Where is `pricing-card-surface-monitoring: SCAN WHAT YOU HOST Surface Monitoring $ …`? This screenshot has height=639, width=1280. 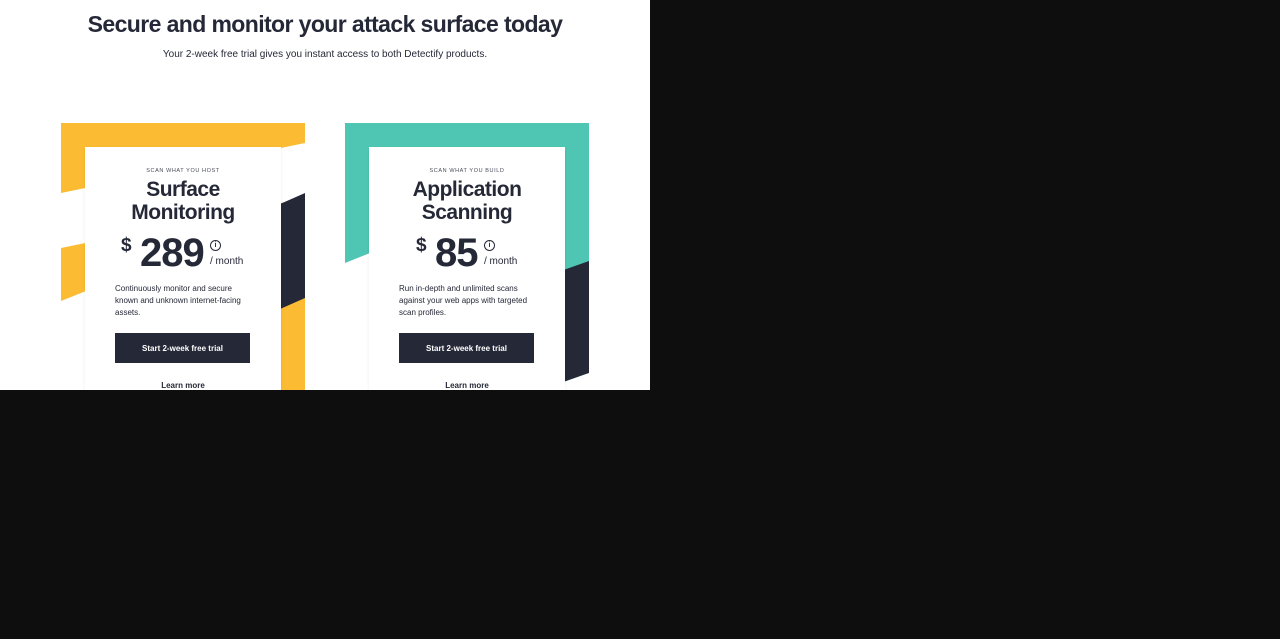
pricing-card-surface-monitoring: SCAN WHAT YOU HOST Surface Monitoring $ … is located at coordinates (183, 268).